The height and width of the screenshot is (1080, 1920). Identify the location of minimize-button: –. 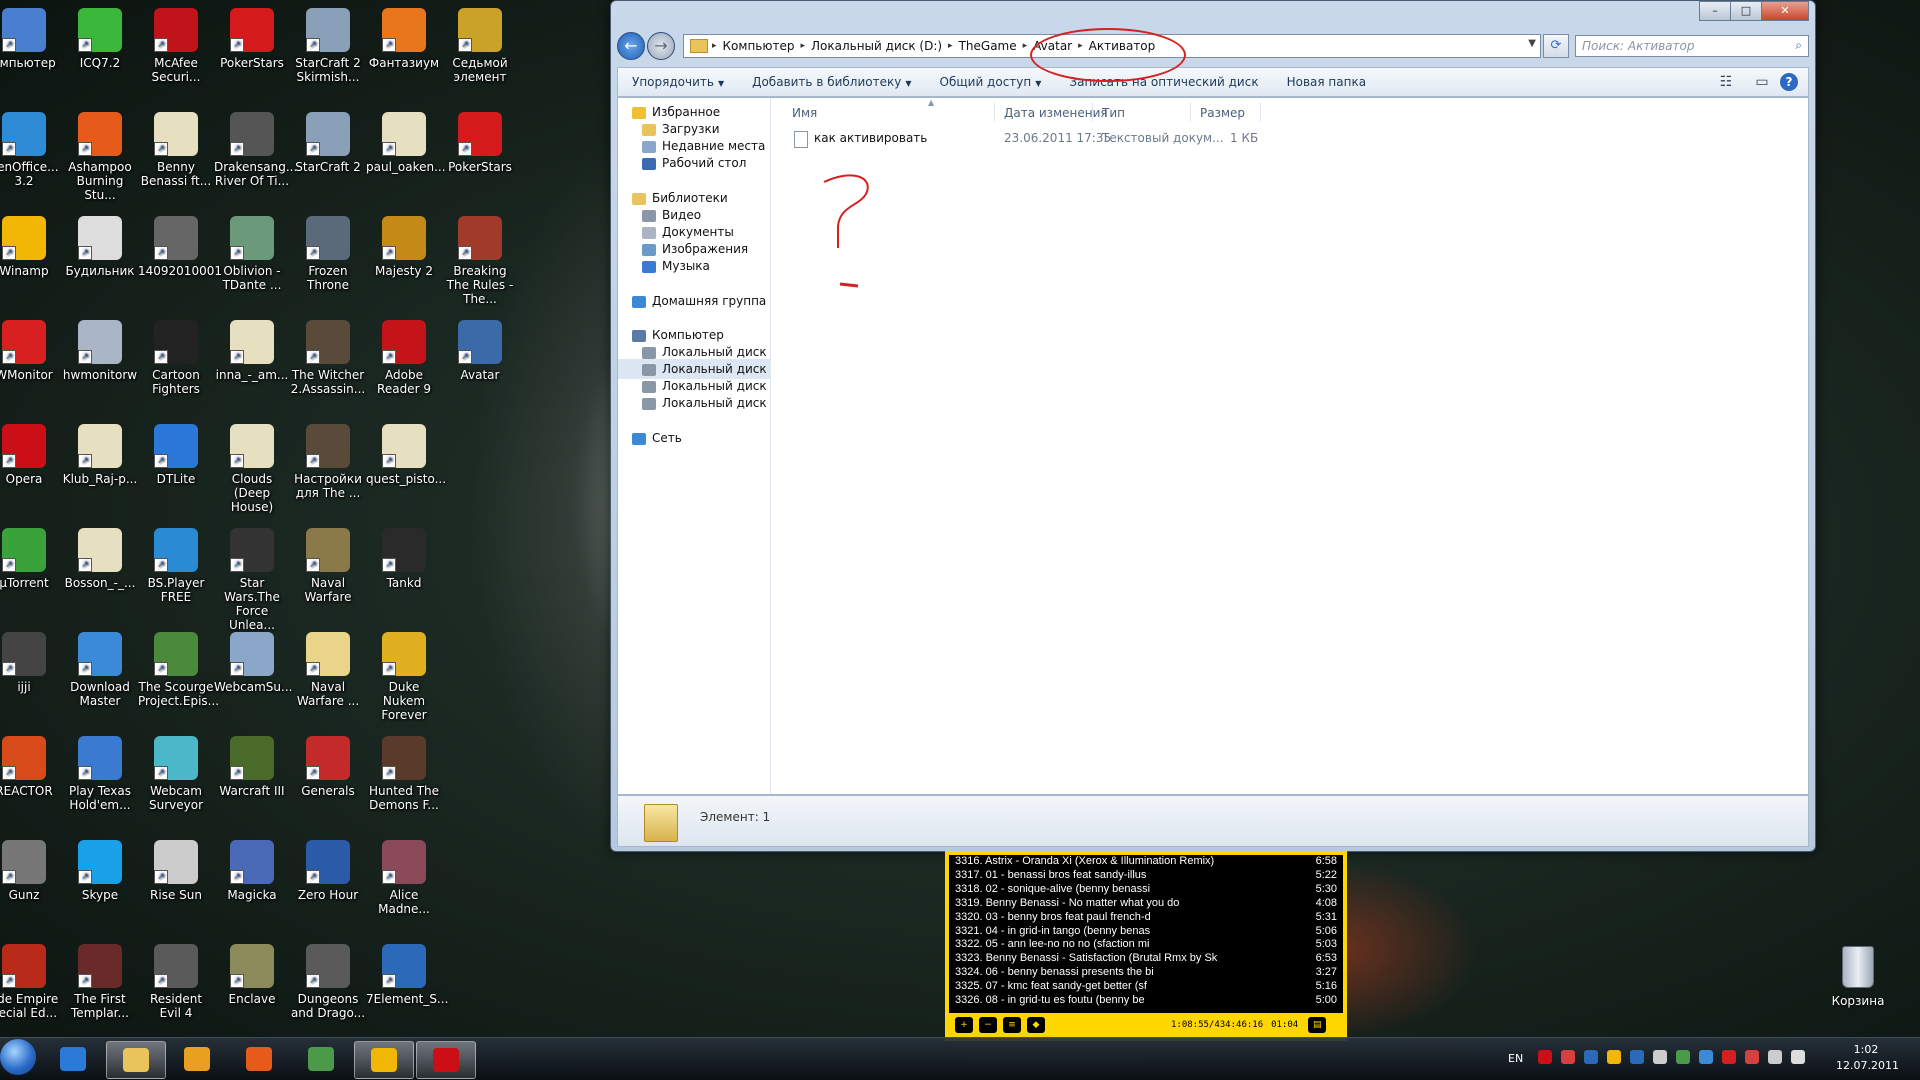
(1715, 11).